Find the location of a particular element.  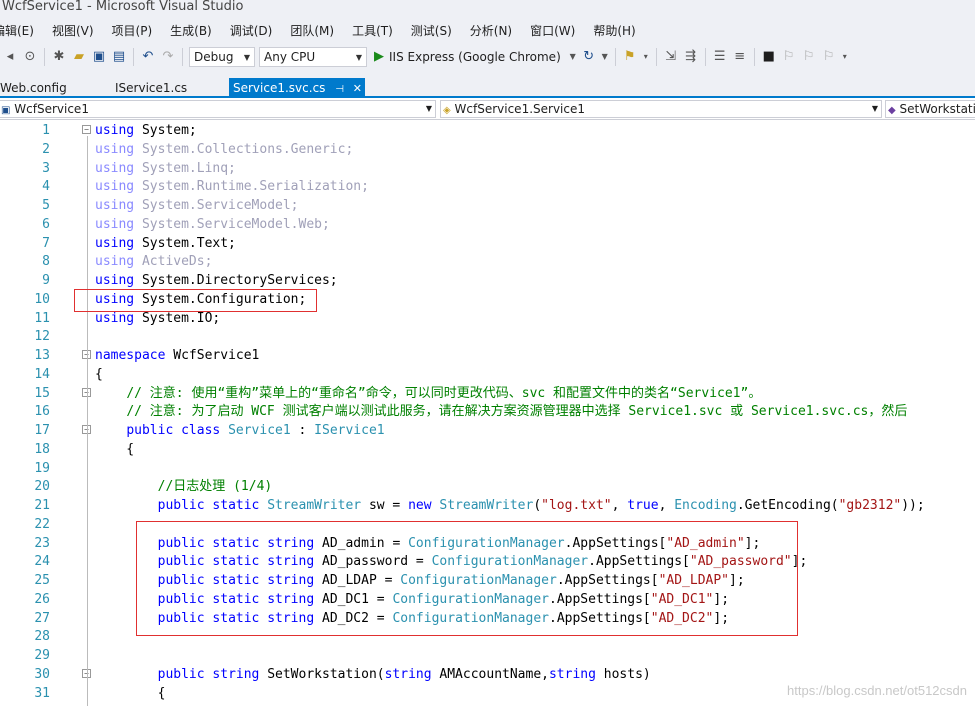

line-number: 10 is located at coordinates (42, 299).